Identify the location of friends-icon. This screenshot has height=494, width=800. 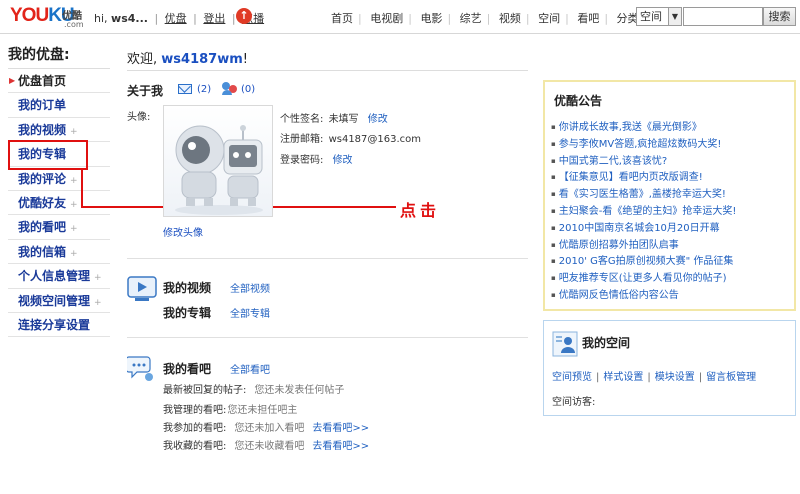
(230, 89).